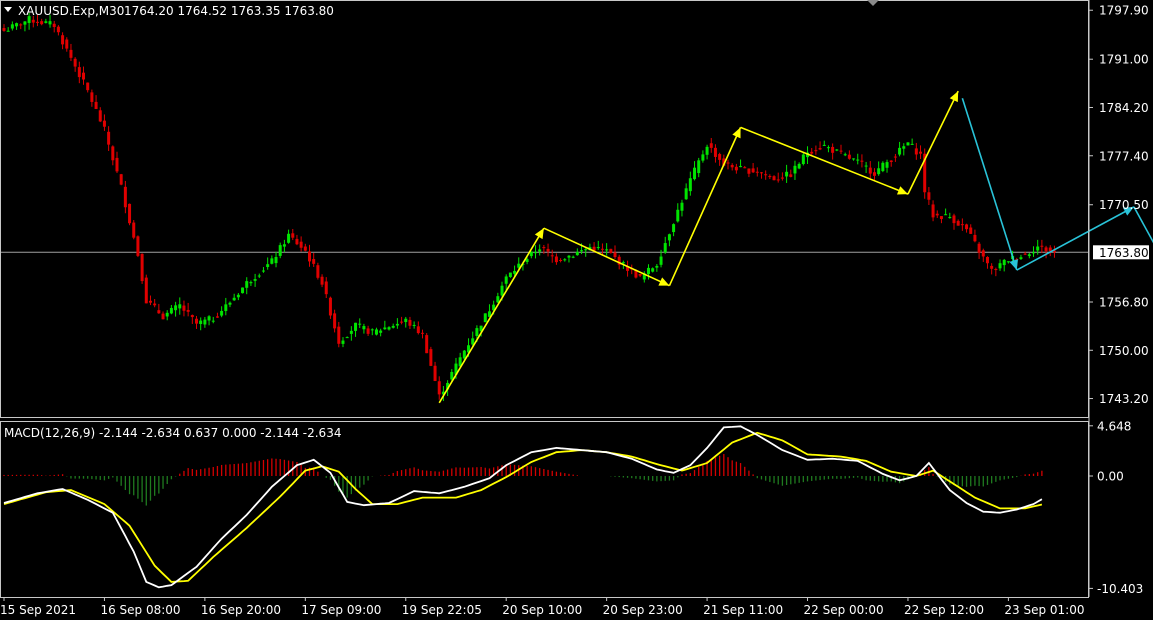 This screenshot has width=1153, height=620. I want to click on time-tick-label: 15 Sep 2021, so click(38, 610).